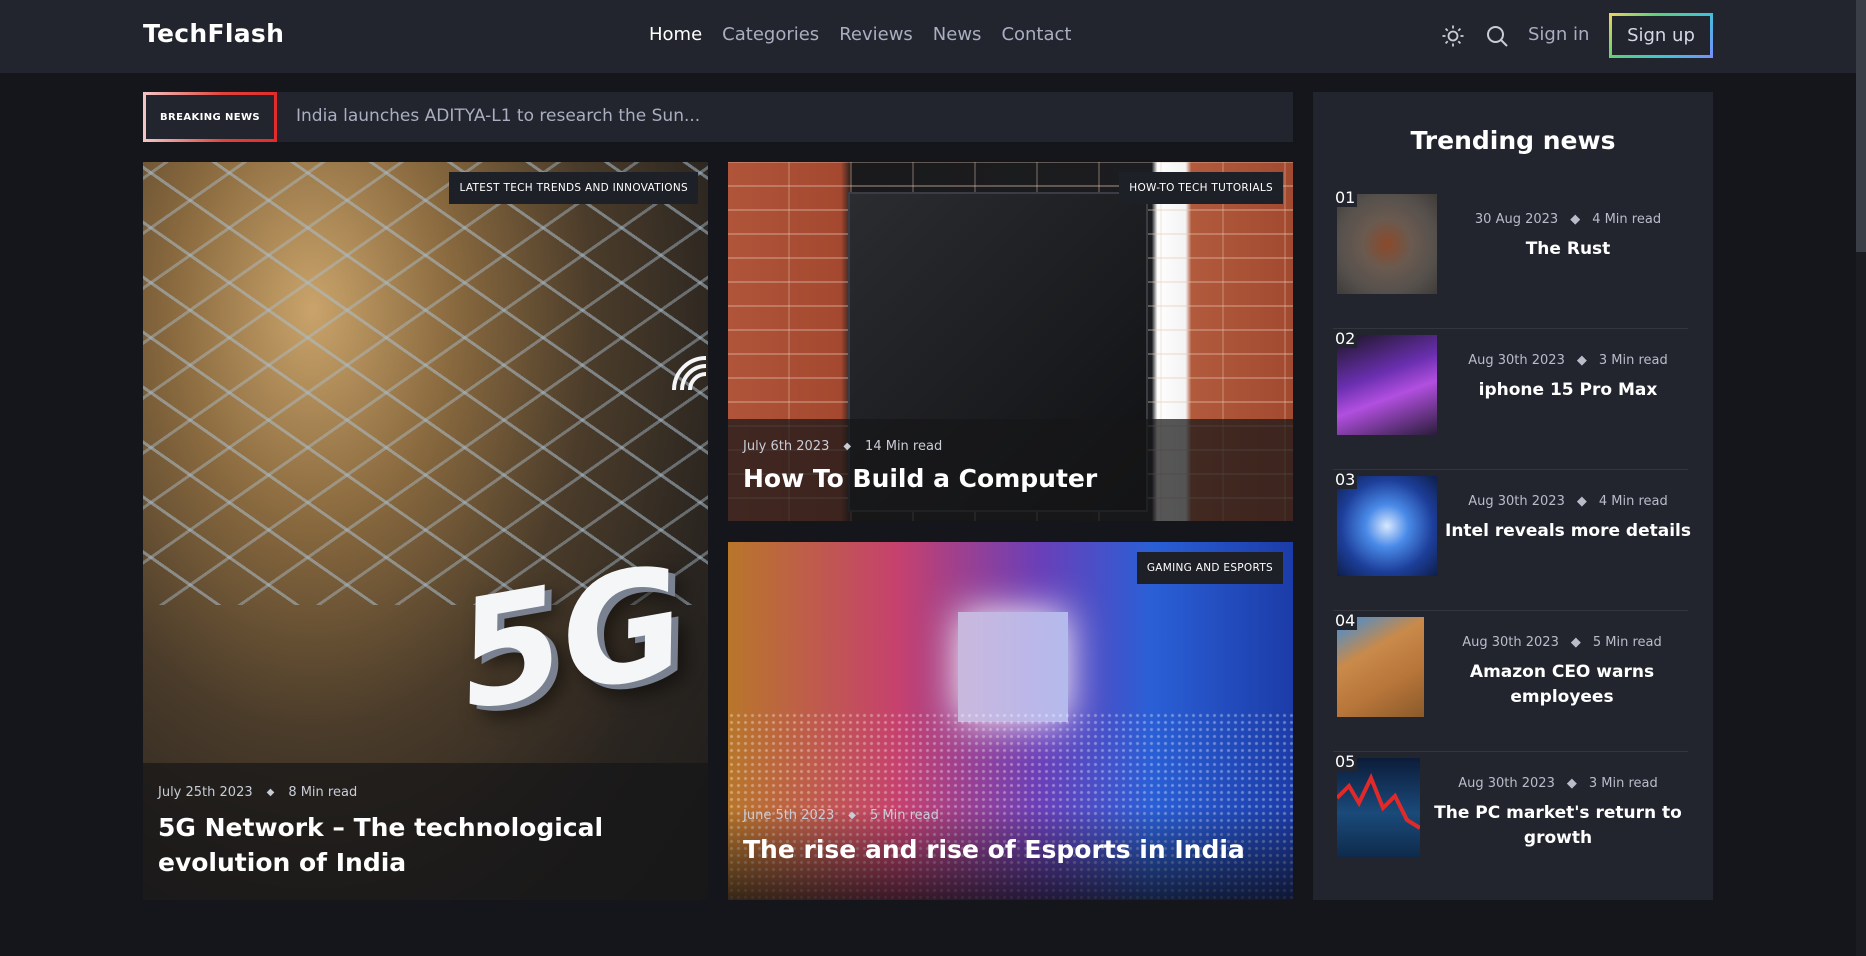 This screenshot has height=956, width=1866. I want to click on trending-item-title: The Rust, so click(1568, 249).